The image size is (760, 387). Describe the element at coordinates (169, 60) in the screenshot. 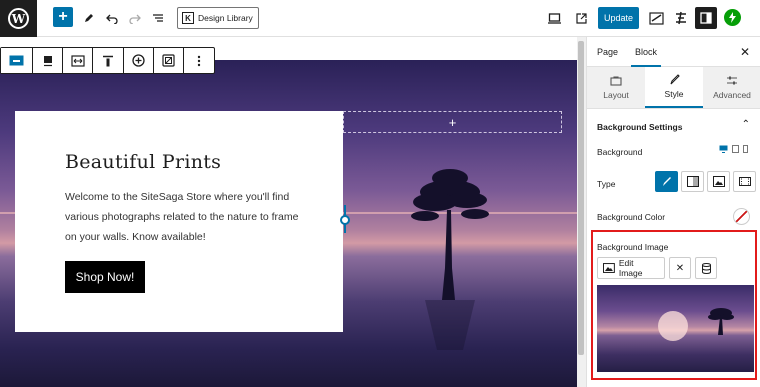

I see `replace-media-icon` at that location.